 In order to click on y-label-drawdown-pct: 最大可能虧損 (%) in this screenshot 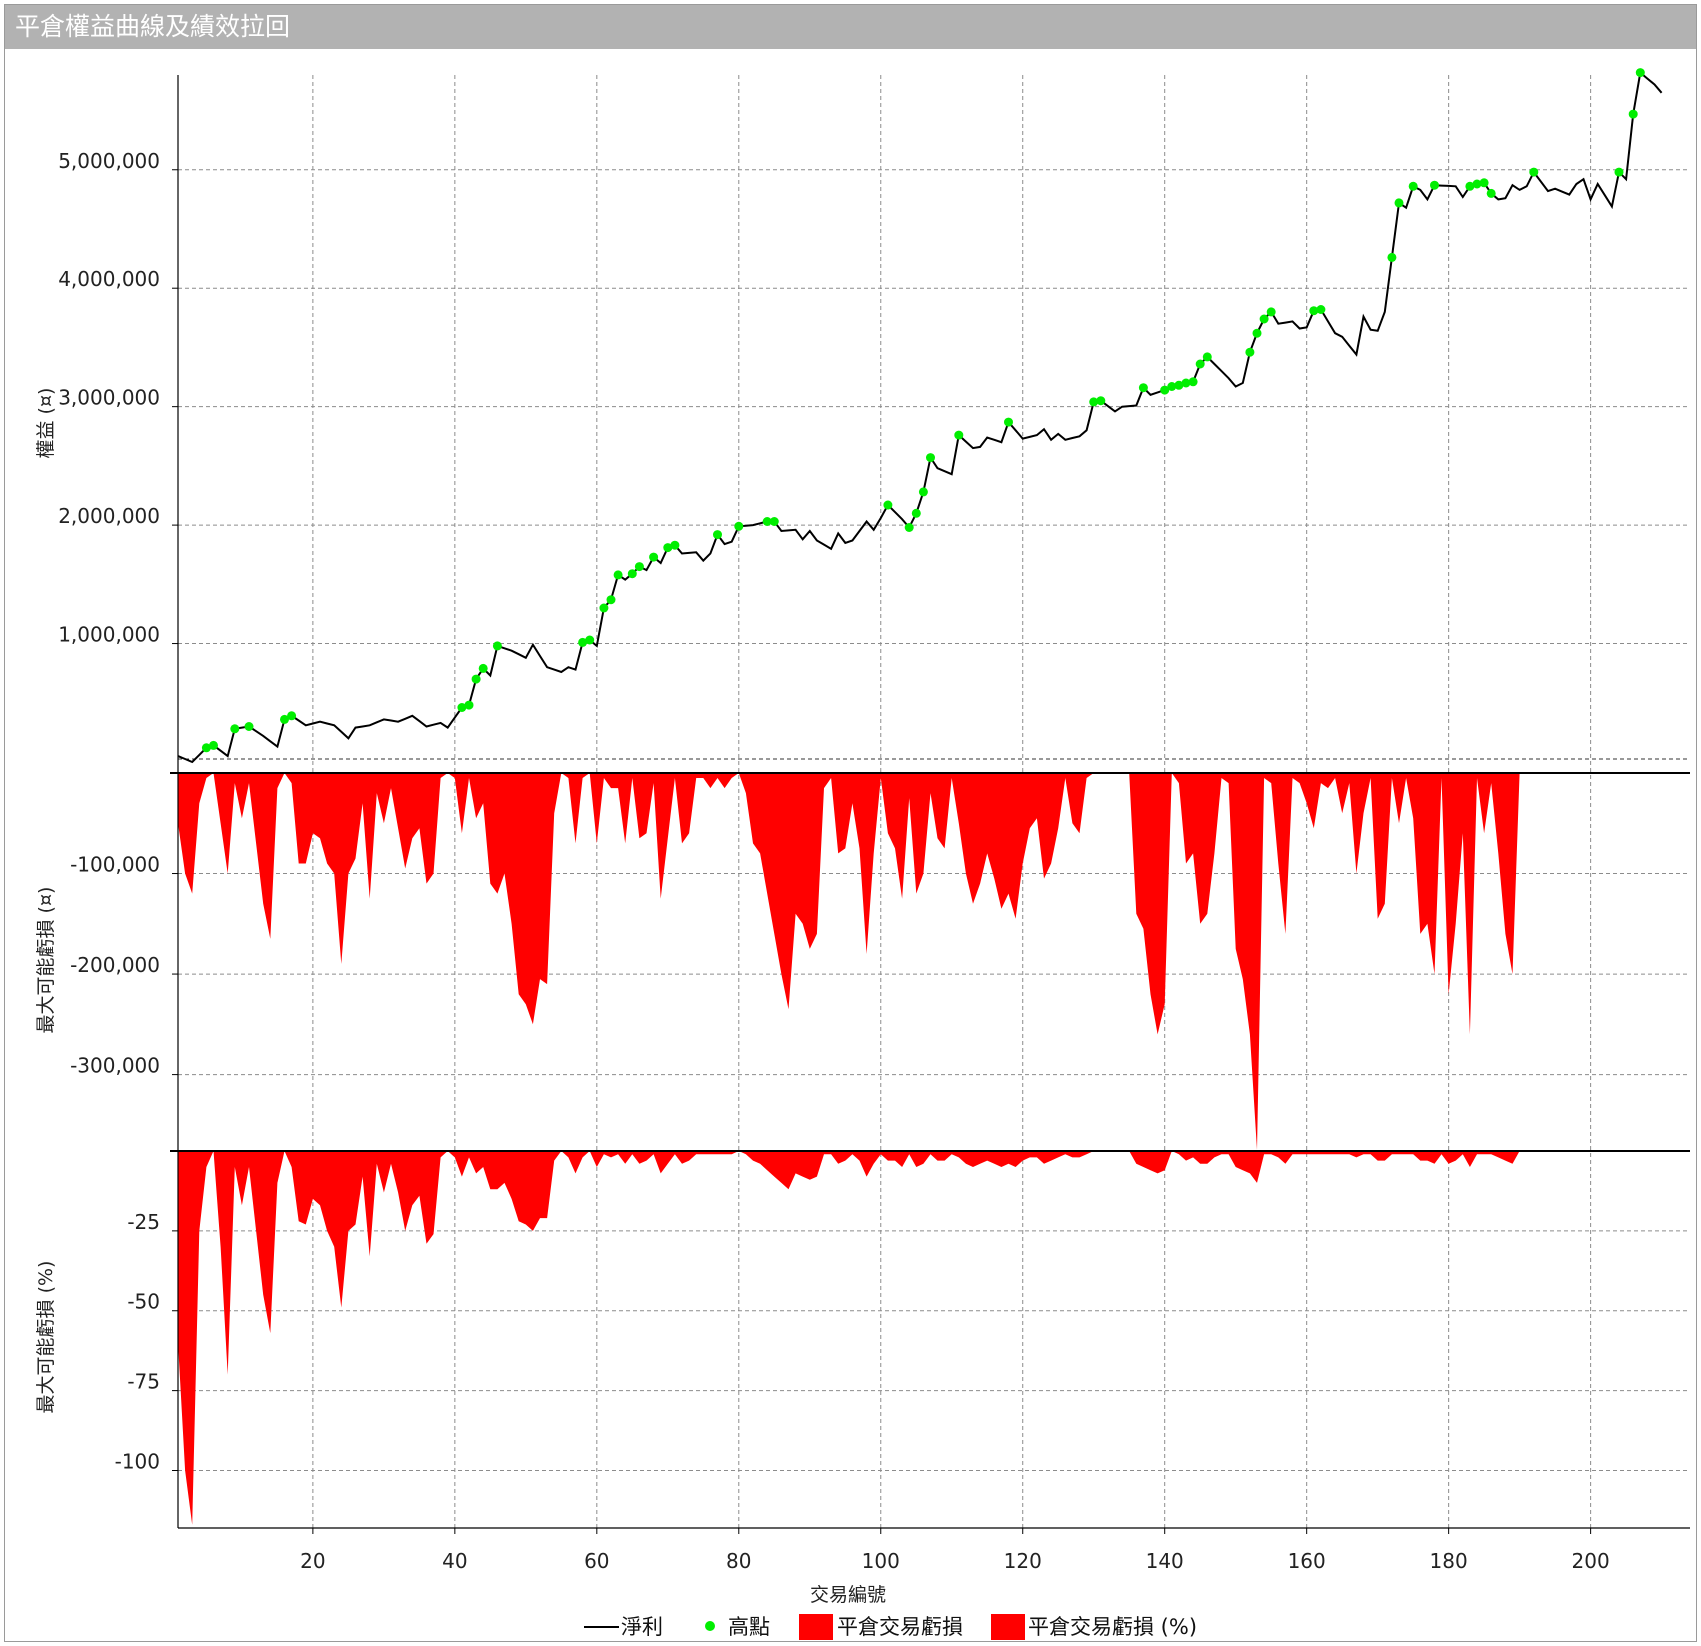, I will do `click(46, 1337)`.